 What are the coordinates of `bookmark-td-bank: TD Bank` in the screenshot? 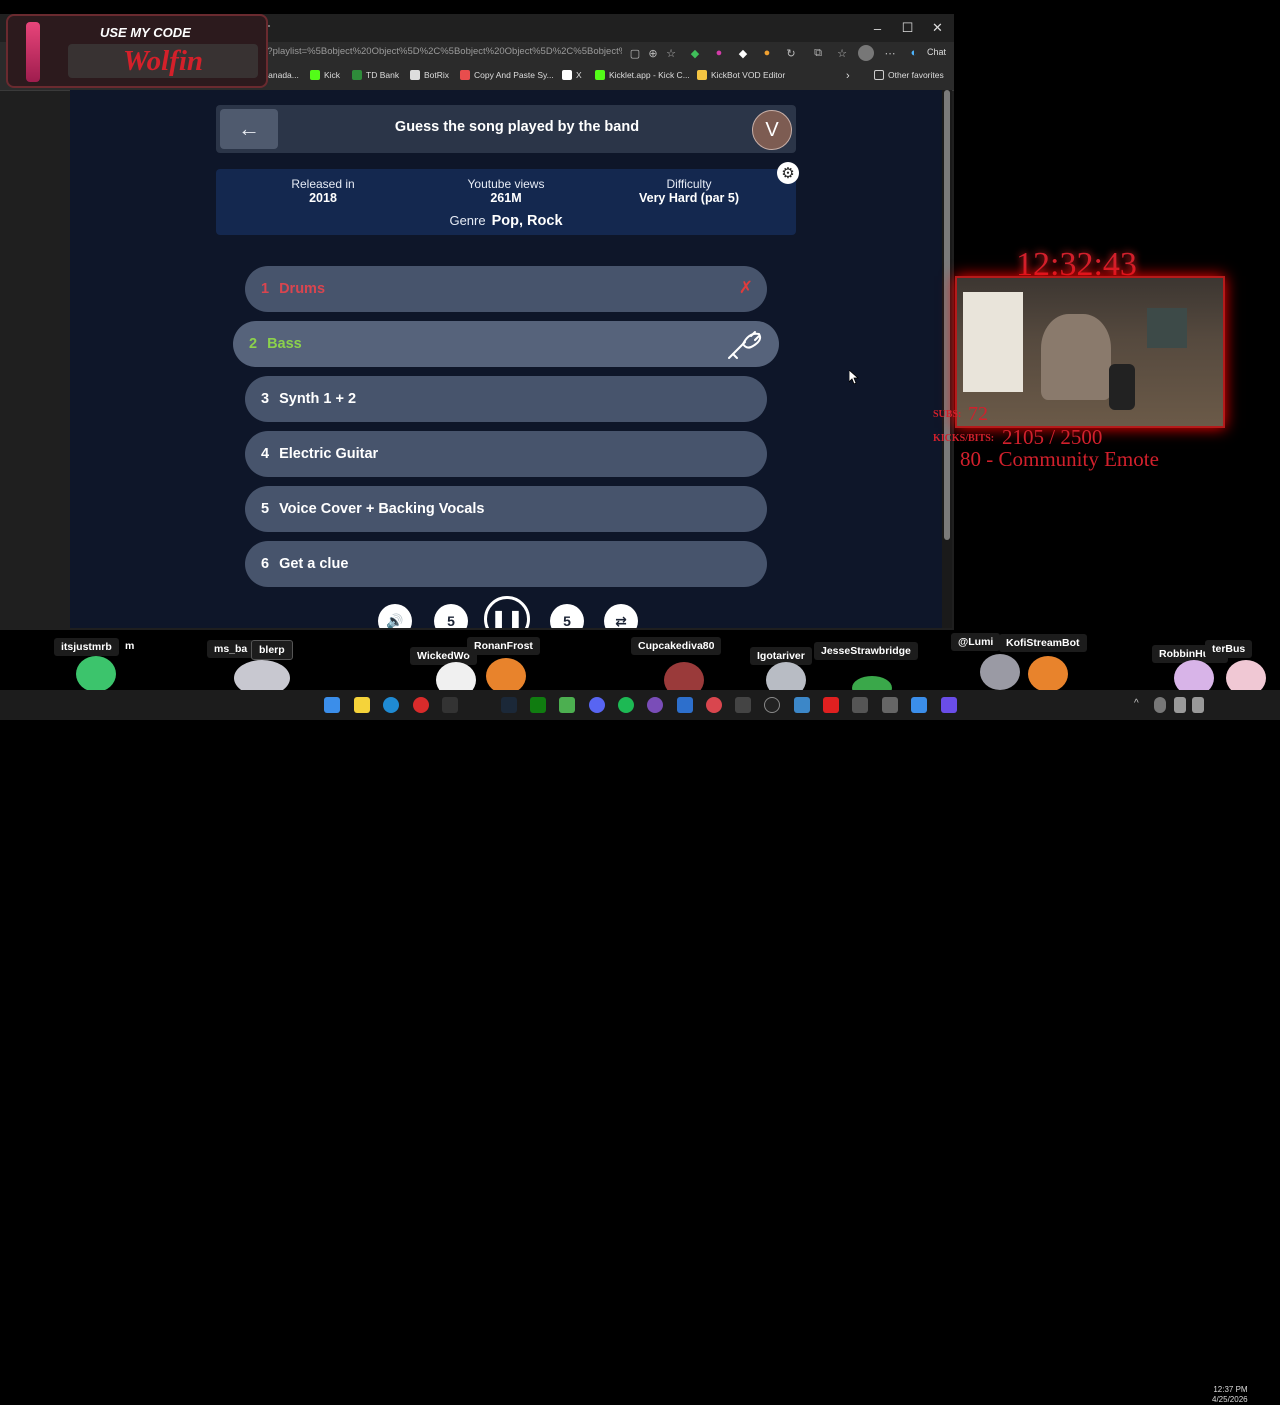 It's located at (375, 75).